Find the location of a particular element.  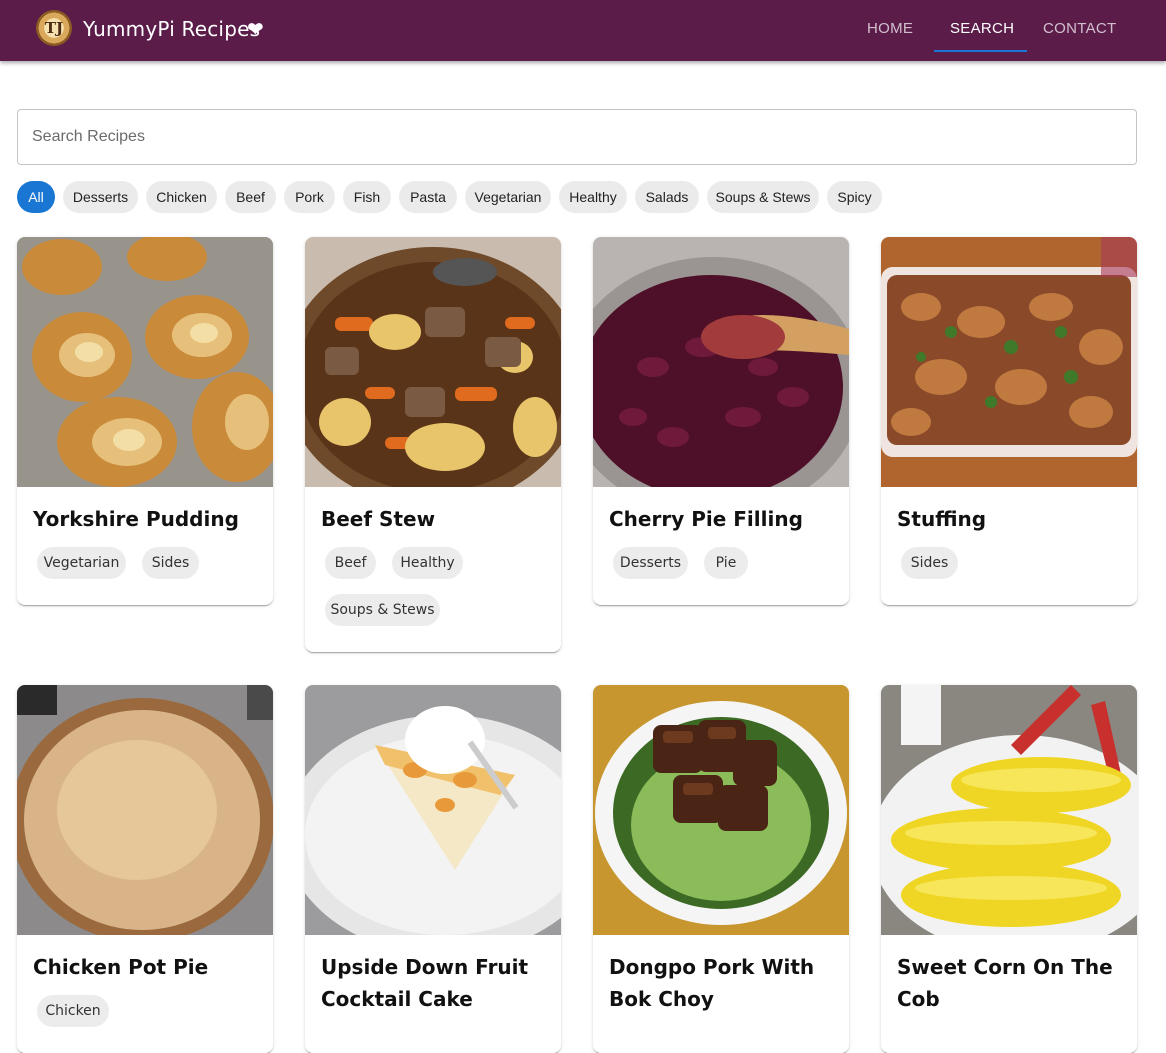

recipe-card: Dongpo Pork With Bok Choy is located at coordinates (721, 869).